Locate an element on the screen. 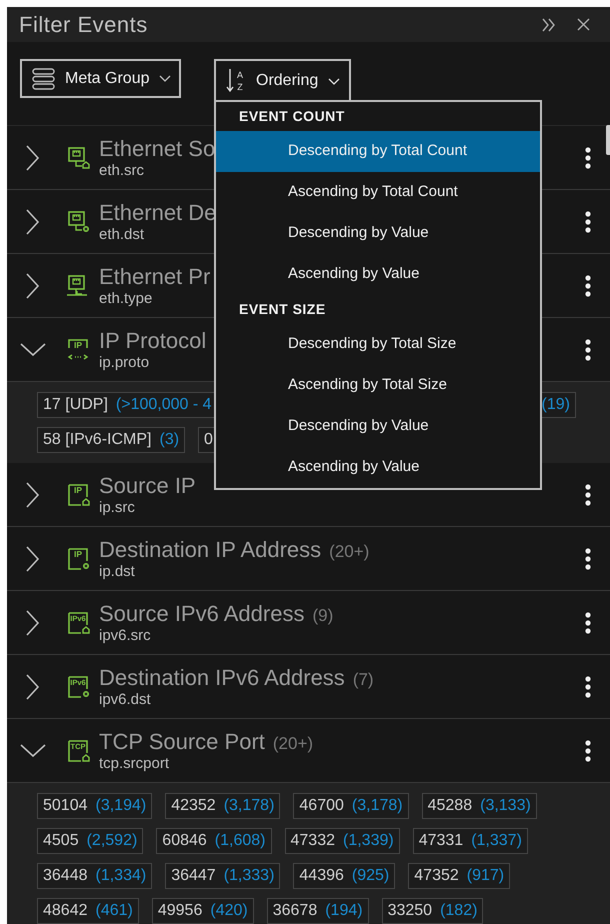 Image resolution: width=610 pixels, height=924 pixels. field-name: ipv6.src is located at coordinates (125, 635).